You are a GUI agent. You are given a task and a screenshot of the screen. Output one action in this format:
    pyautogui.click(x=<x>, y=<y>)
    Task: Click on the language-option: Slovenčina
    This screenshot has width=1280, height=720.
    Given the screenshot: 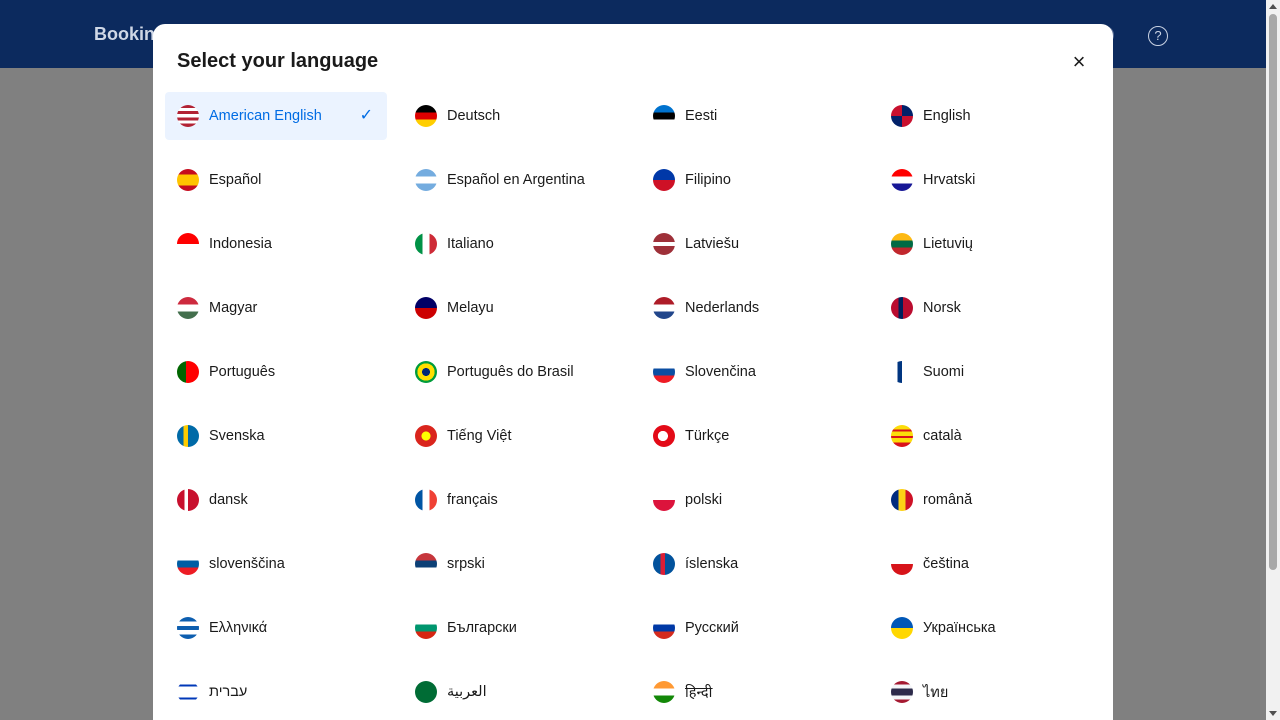 What is the action you would take?
    pyautogui.click(x=752, y=372)
    